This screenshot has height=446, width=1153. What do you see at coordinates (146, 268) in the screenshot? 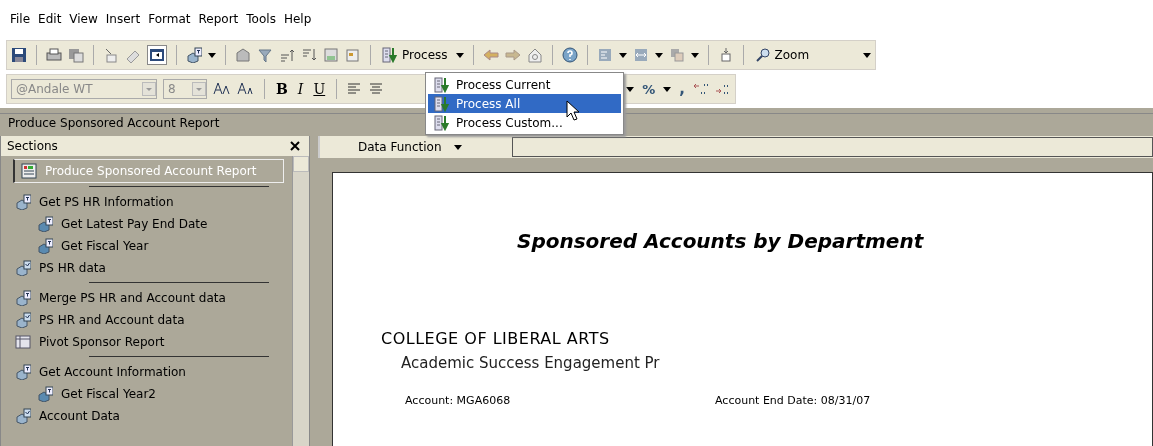
I see `section-item: PS HR data` at bounding box center [146, 268].